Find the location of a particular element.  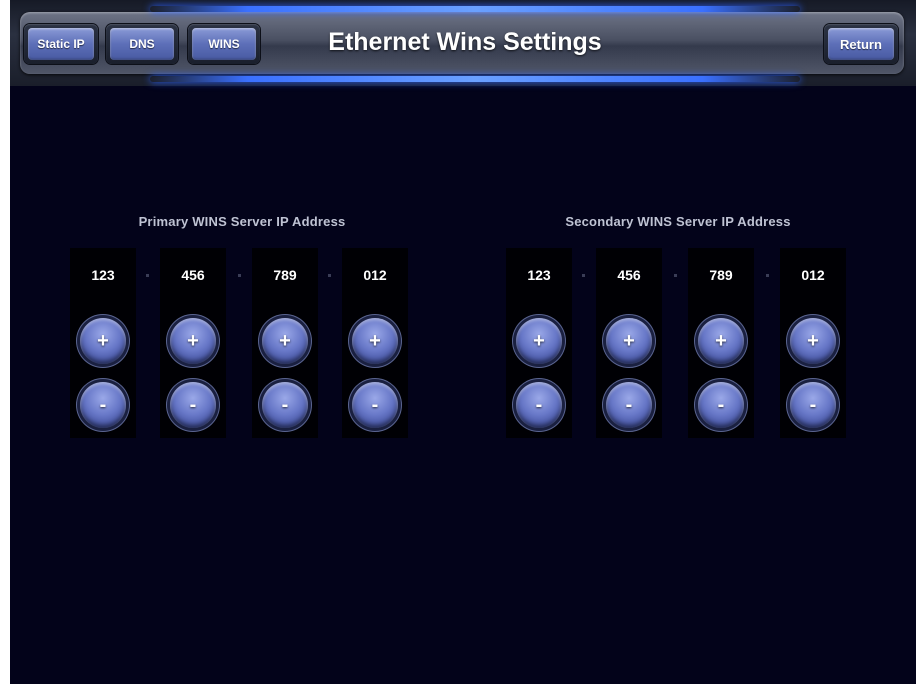

return-button: Return is located at coordinates (861, 44).